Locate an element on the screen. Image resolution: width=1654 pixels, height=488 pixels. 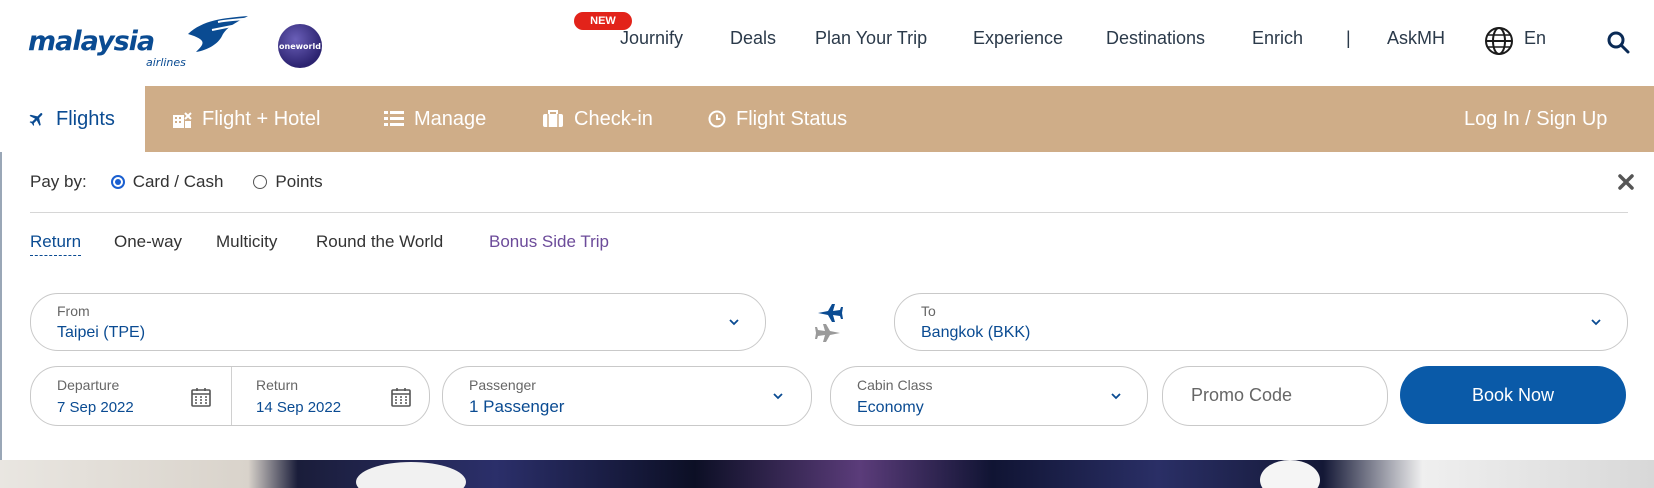
return-value: 14 Sep 2022 is located at coordinates (299, 407).